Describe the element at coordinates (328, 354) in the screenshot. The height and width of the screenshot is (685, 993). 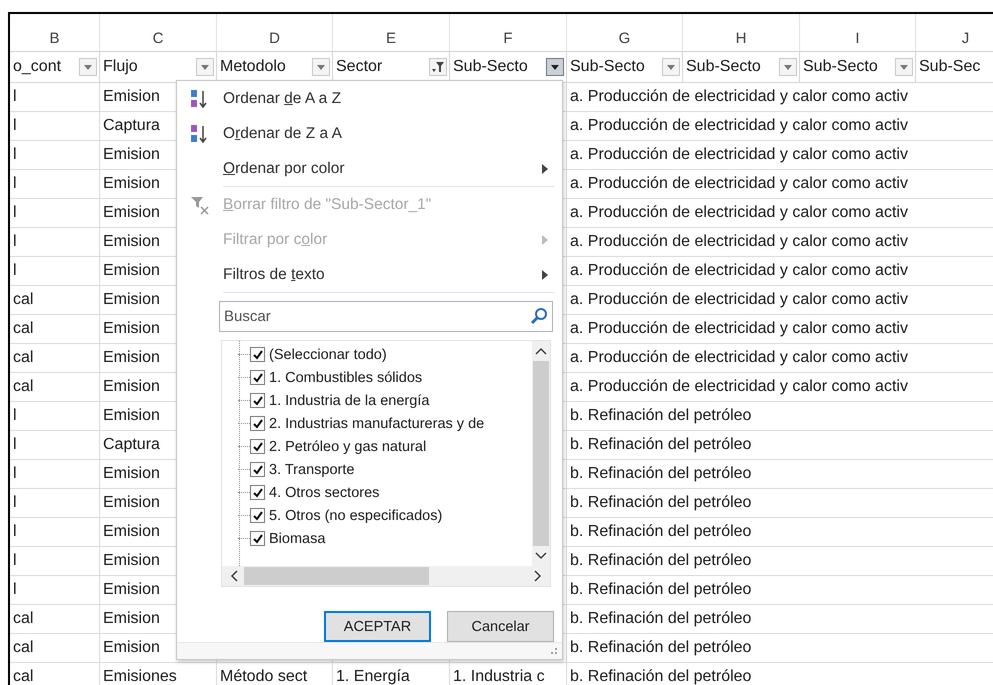
I see `value-label: (Seleccionar todo)` at that location.